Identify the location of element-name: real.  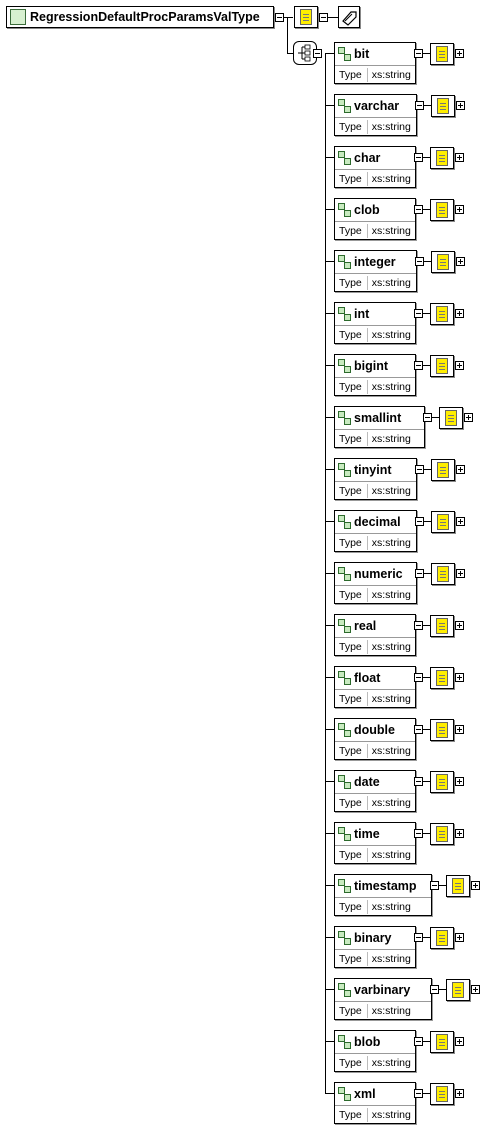
(365, 626).